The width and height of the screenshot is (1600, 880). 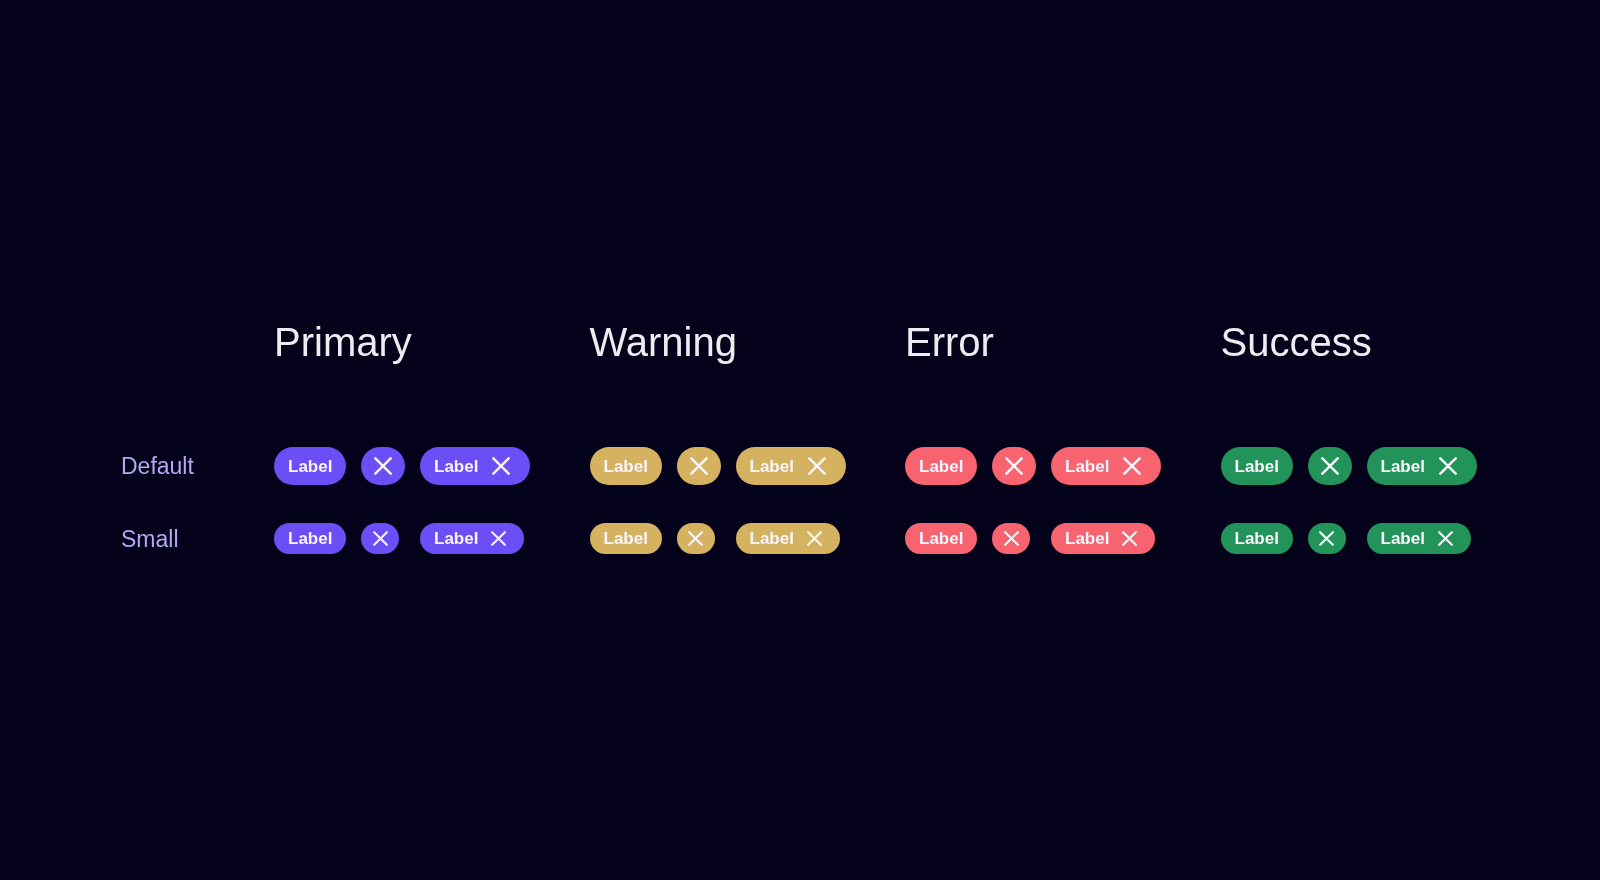 I want to click on row-label: Small, so click(x=150, y=538).